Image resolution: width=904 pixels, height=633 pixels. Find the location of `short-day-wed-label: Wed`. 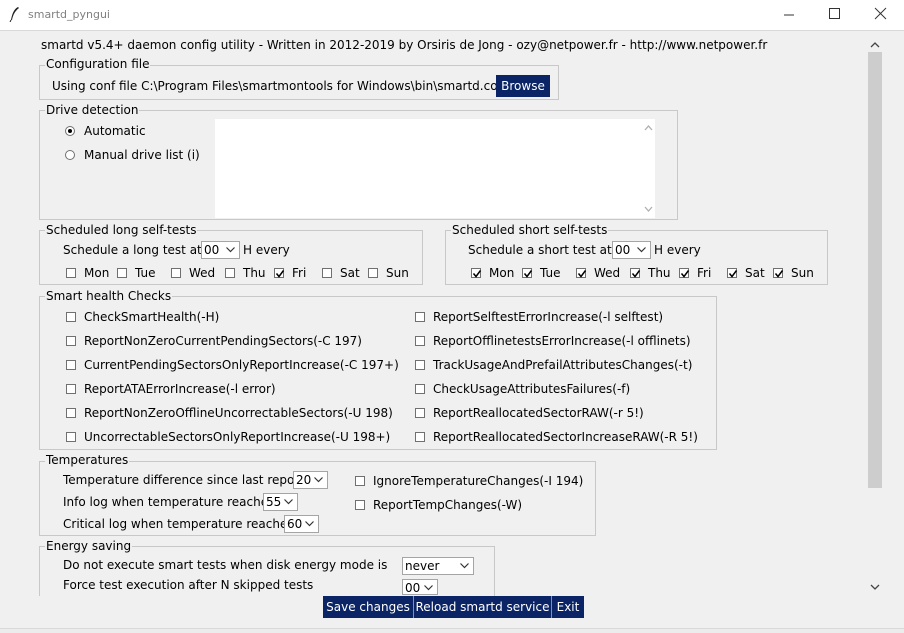

short-day-wed-label: Wed is located at coordinates (607, 273).